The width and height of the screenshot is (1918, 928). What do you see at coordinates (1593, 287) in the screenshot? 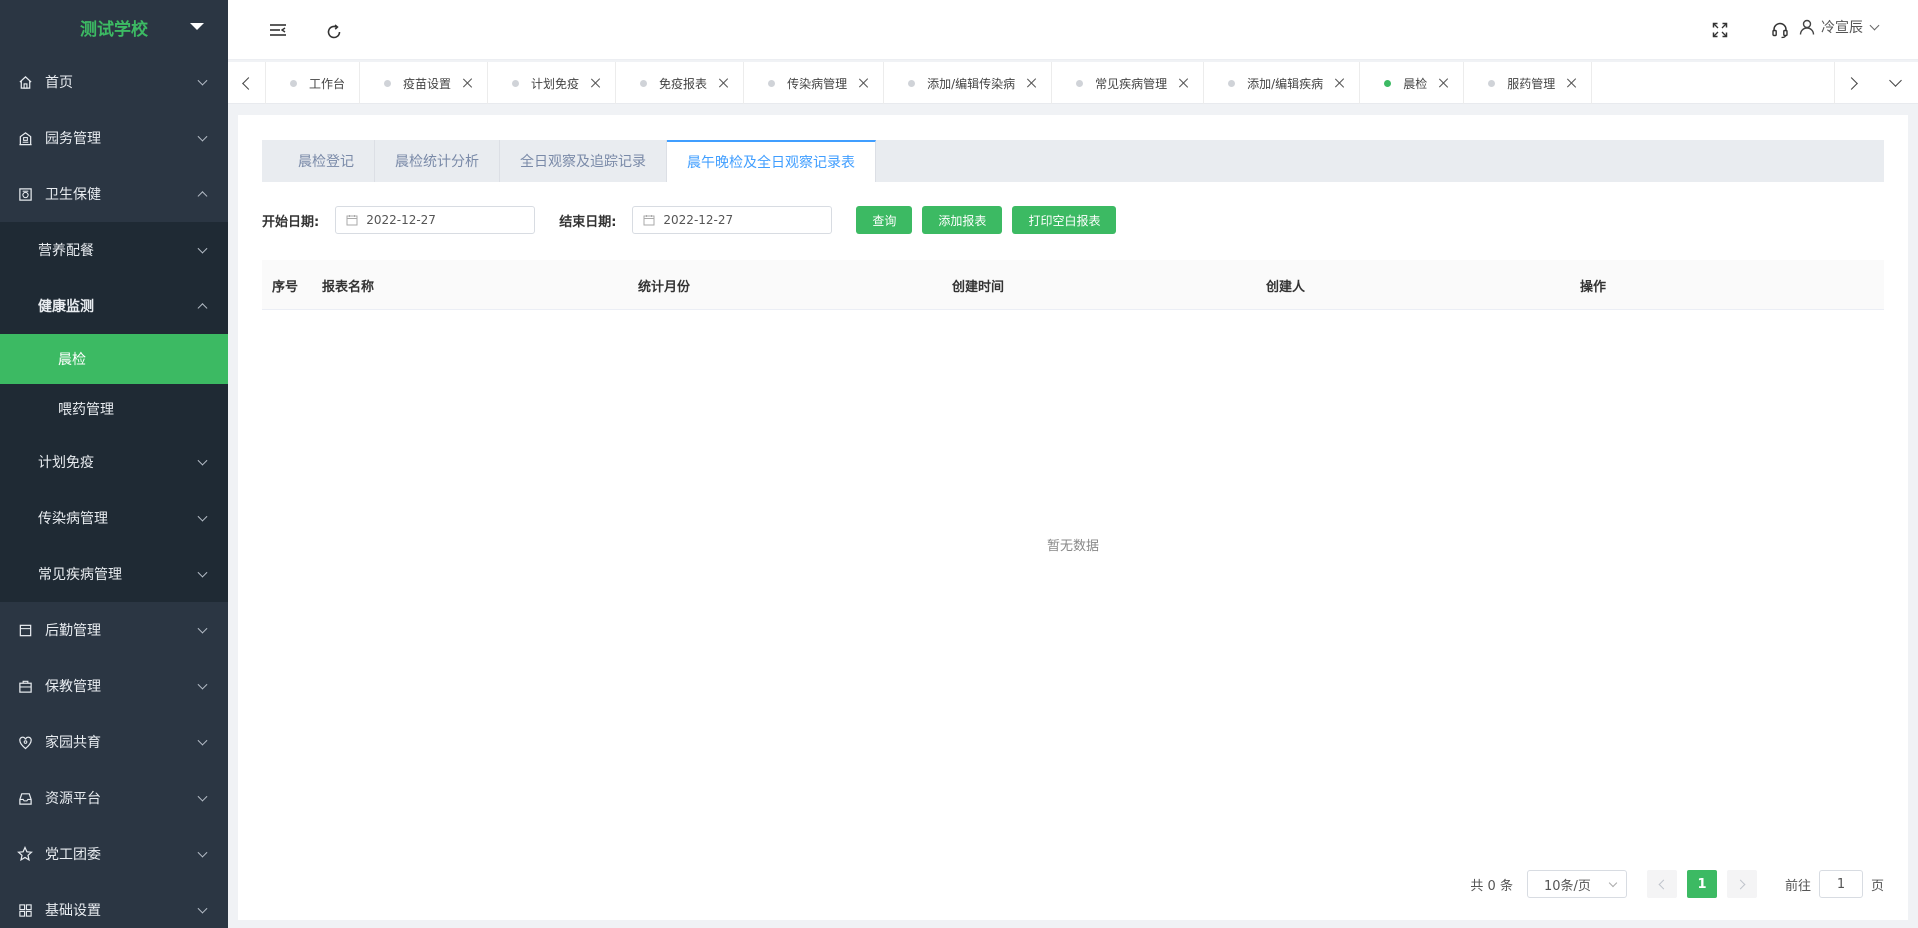
I see `column-actions: 操作` at bounding box center [1593, 287].